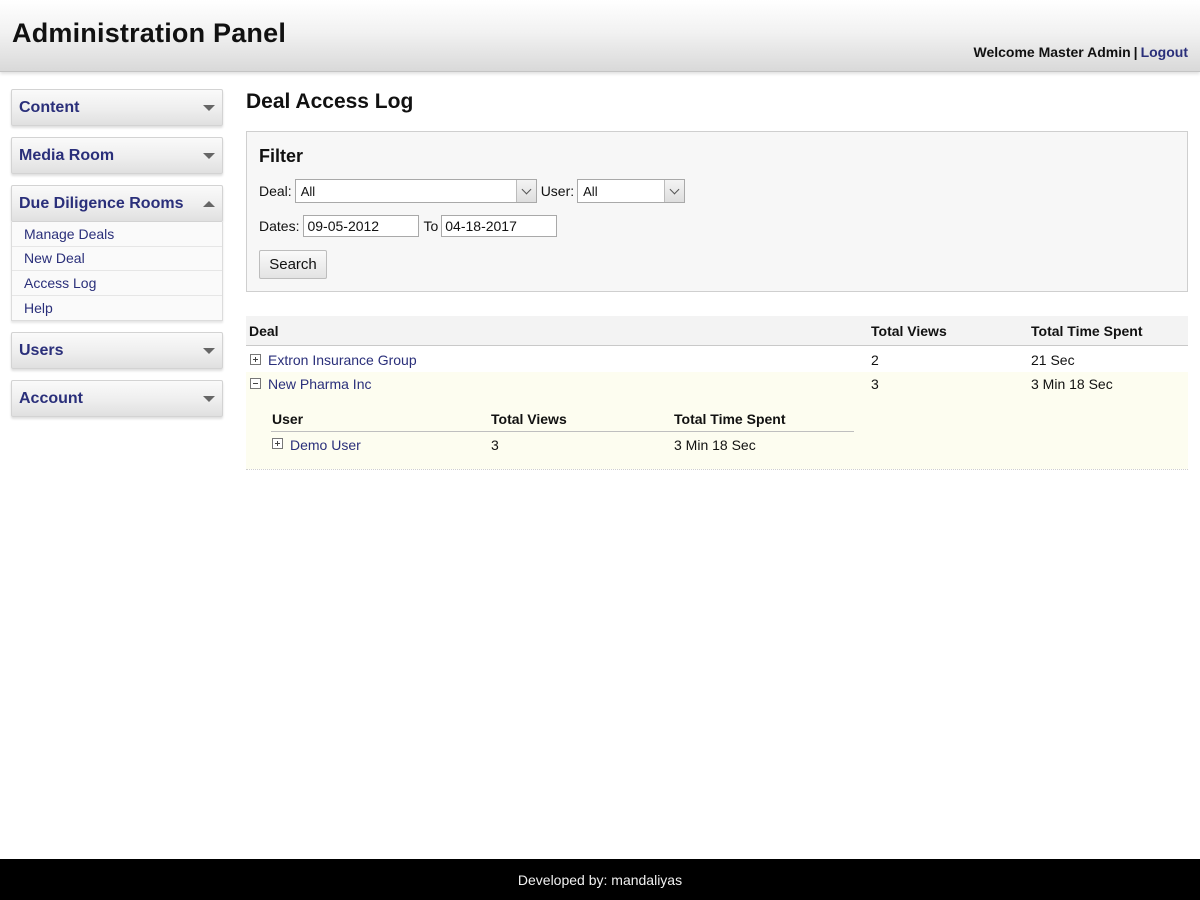  I want to click on user-label: User:, so click(557, 191).